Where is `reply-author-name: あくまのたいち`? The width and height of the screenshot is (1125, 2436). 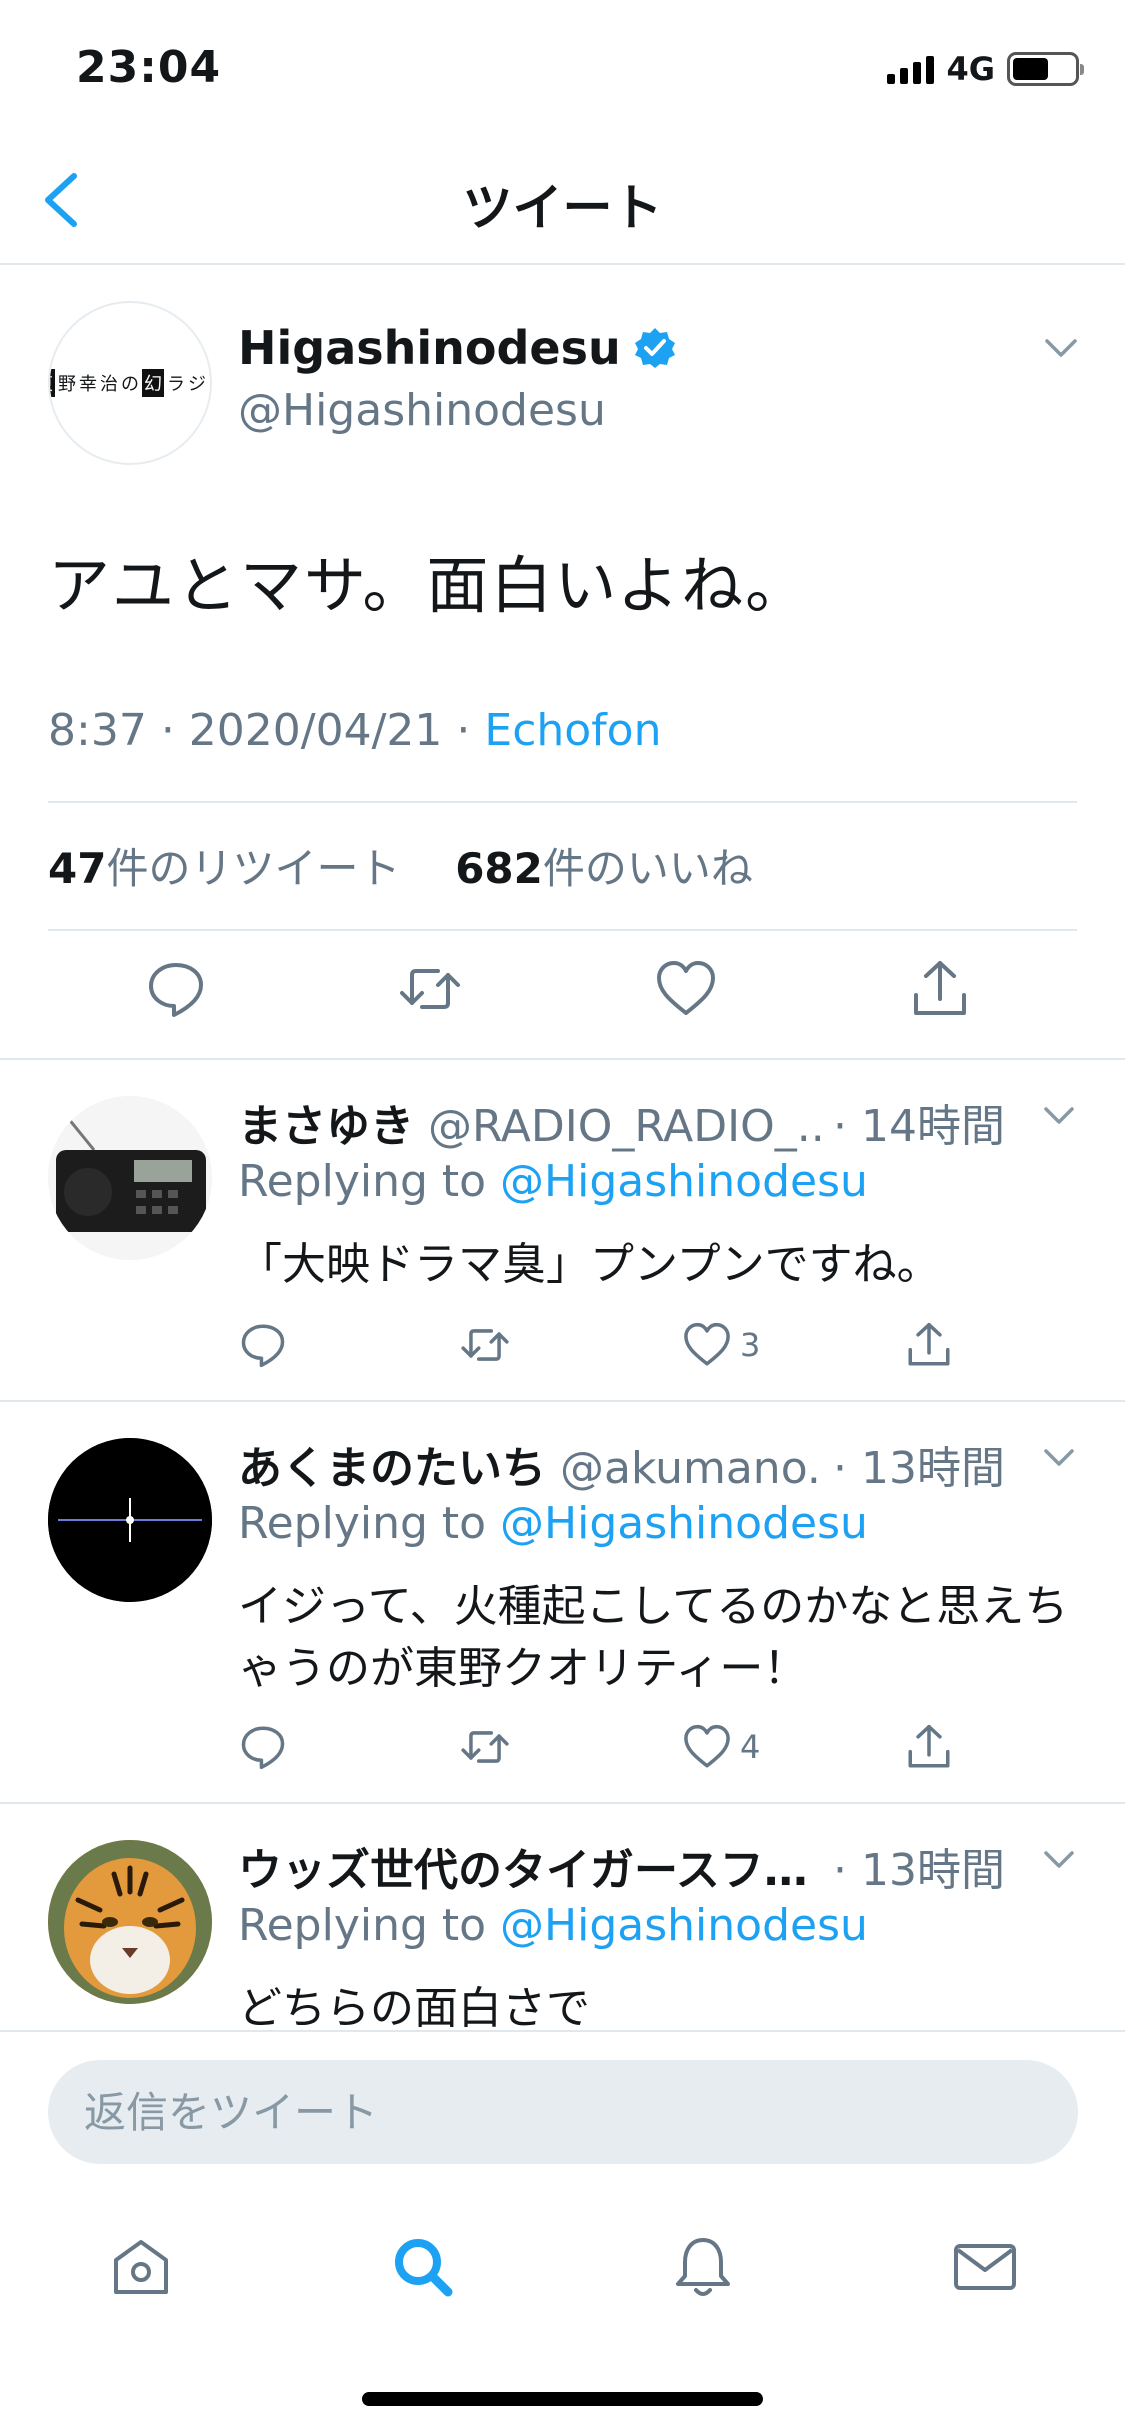 reply-author-name: あくまのたいち is located at coordinates (392, 1468).